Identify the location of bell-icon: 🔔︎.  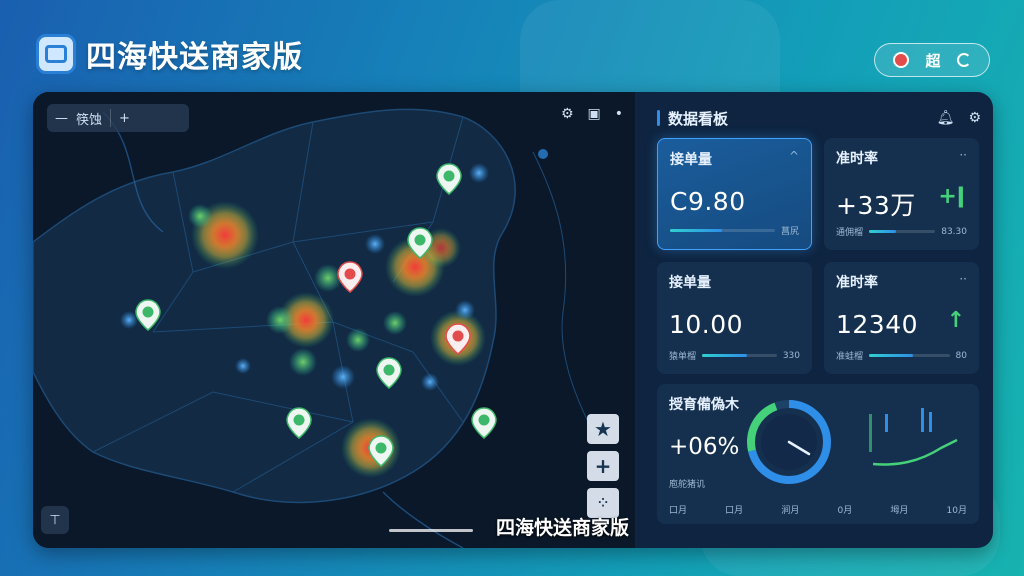
(946, 118).